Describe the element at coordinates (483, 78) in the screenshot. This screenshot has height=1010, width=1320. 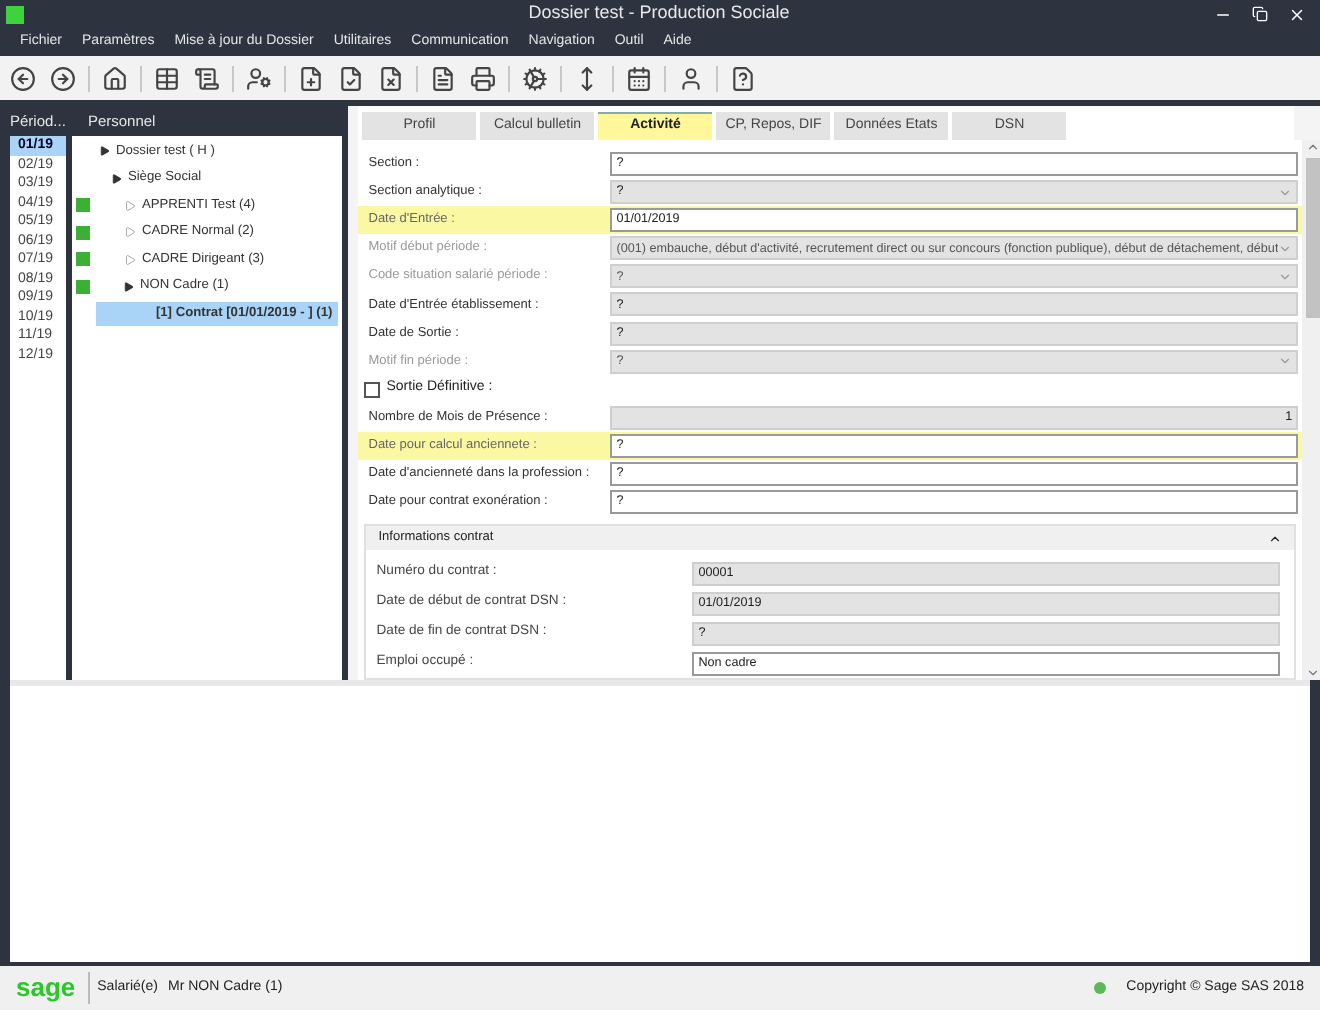
I see `print-icon` at that location.